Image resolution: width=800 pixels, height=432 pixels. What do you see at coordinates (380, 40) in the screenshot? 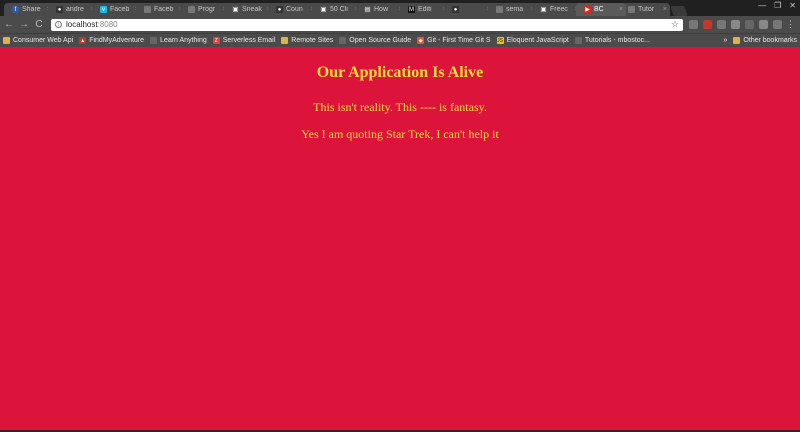
I see `bookmark-label: Open Source Guide` at bounding box center [380, 40].